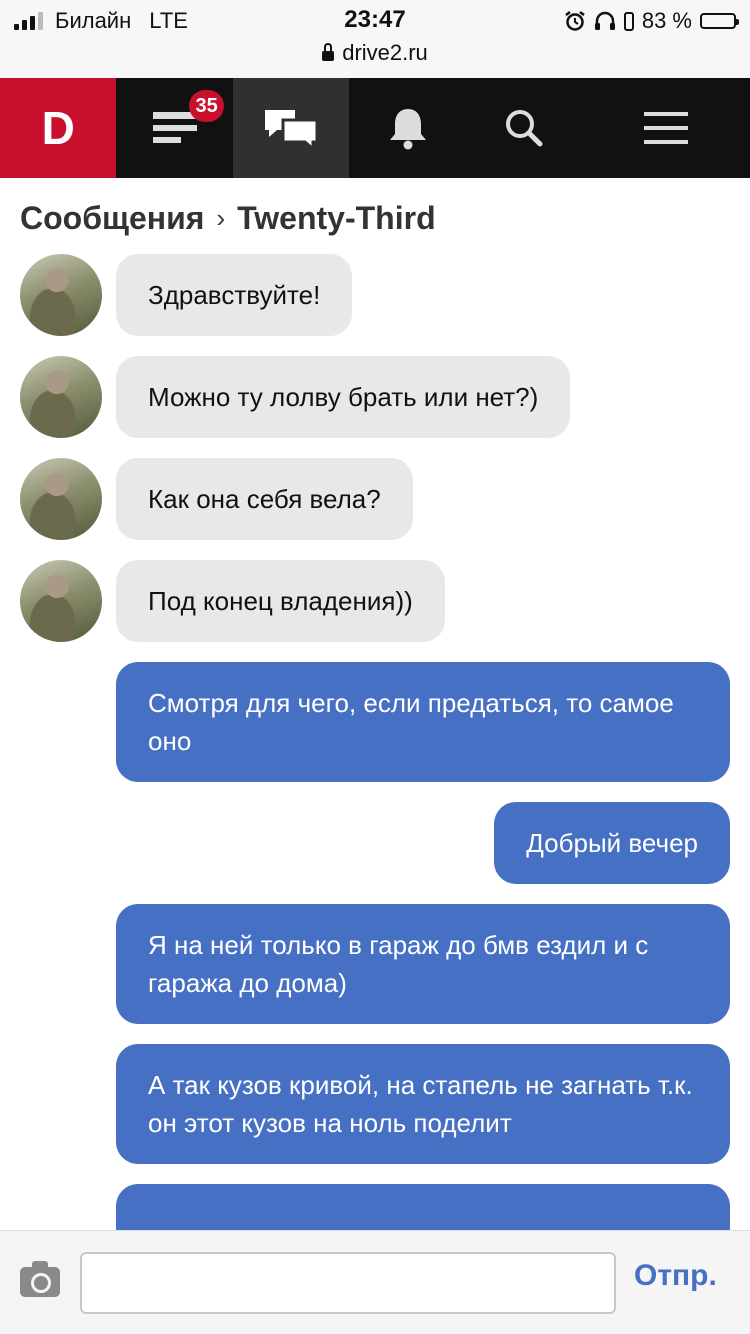 Image resolution: width=750 pixels, height=1334 pixels. What do you see at coordinates (628, 21) in the screenshot?
I see `orientation-lock-icon` at bounding box center [628, 21].